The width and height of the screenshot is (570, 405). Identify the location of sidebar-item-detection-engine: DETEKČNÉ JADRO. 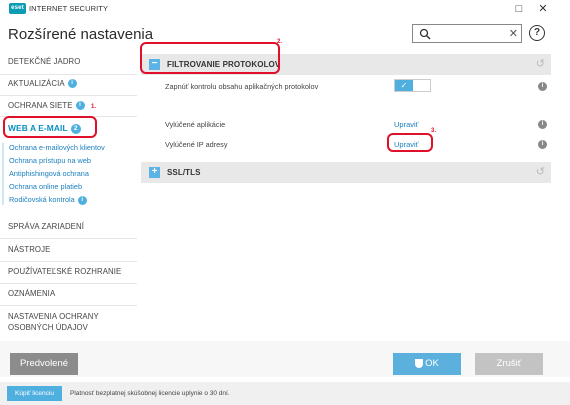
(44, 61).